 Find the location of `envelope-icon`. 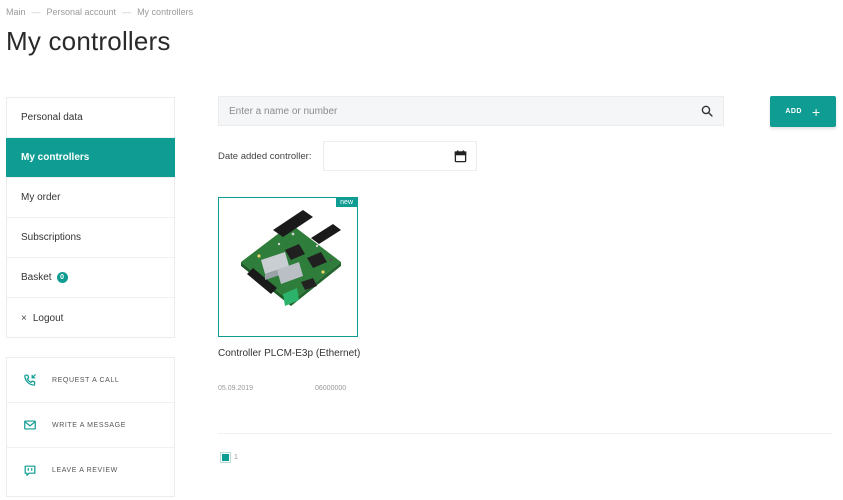

envelope-icon is located at coordinates (30, 425).